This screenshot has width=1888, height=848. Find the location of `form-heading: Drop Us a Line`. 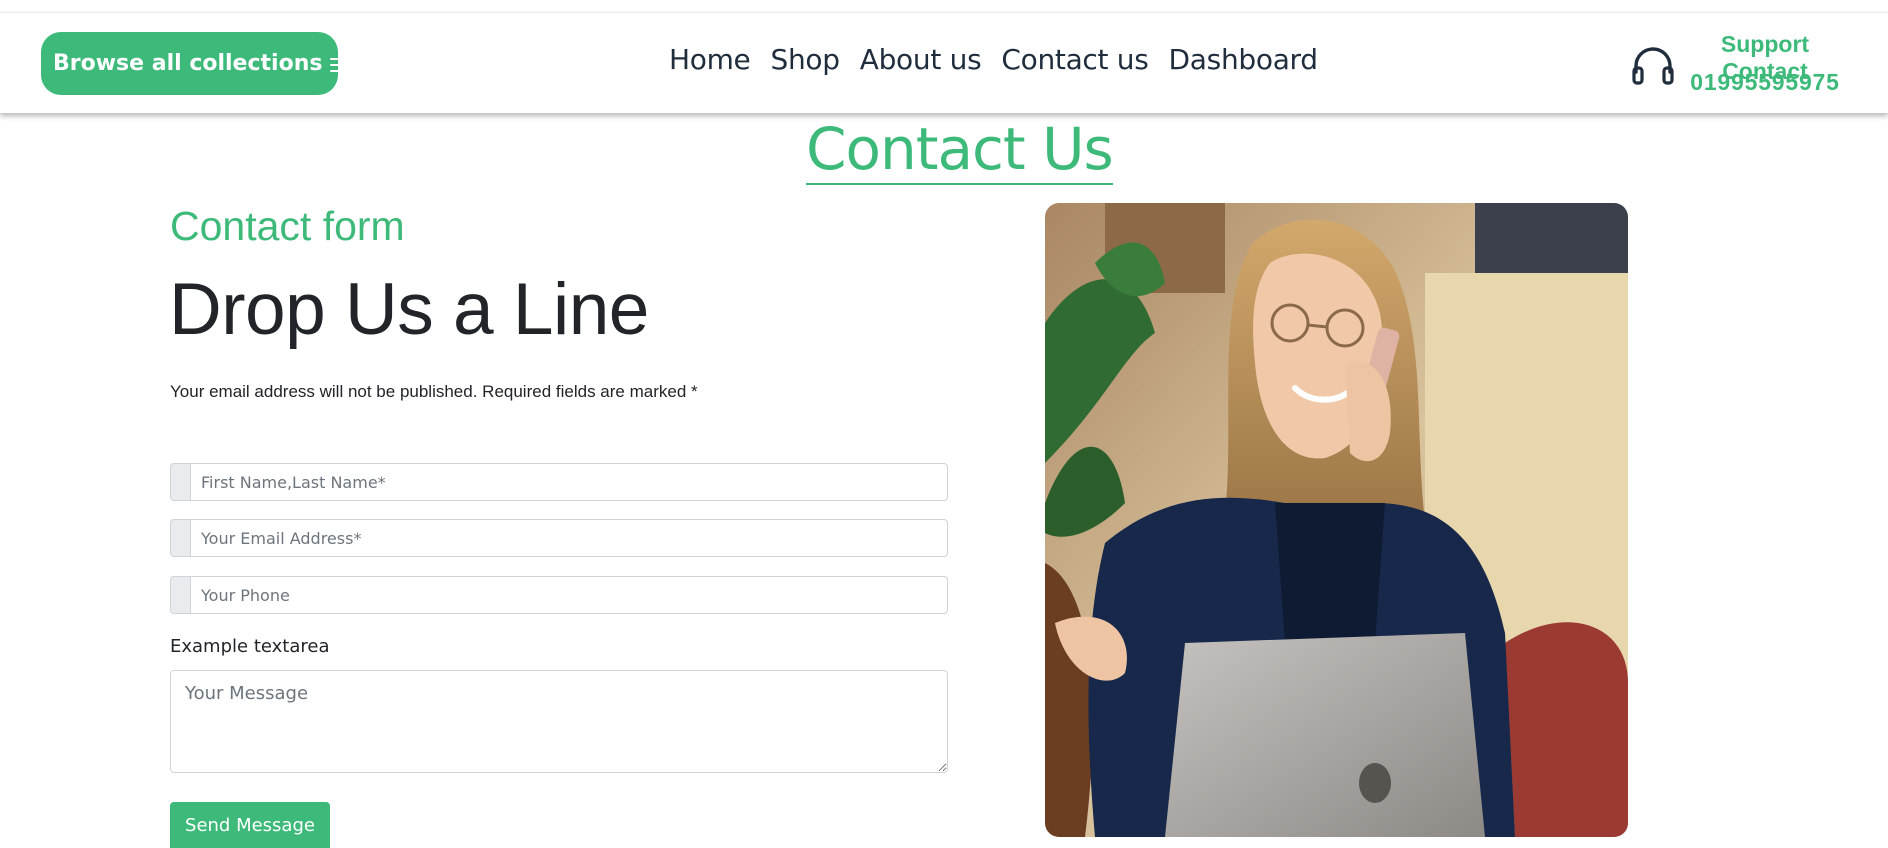

form-heading: Drop Us a Line is located at coordinates (409, 309).